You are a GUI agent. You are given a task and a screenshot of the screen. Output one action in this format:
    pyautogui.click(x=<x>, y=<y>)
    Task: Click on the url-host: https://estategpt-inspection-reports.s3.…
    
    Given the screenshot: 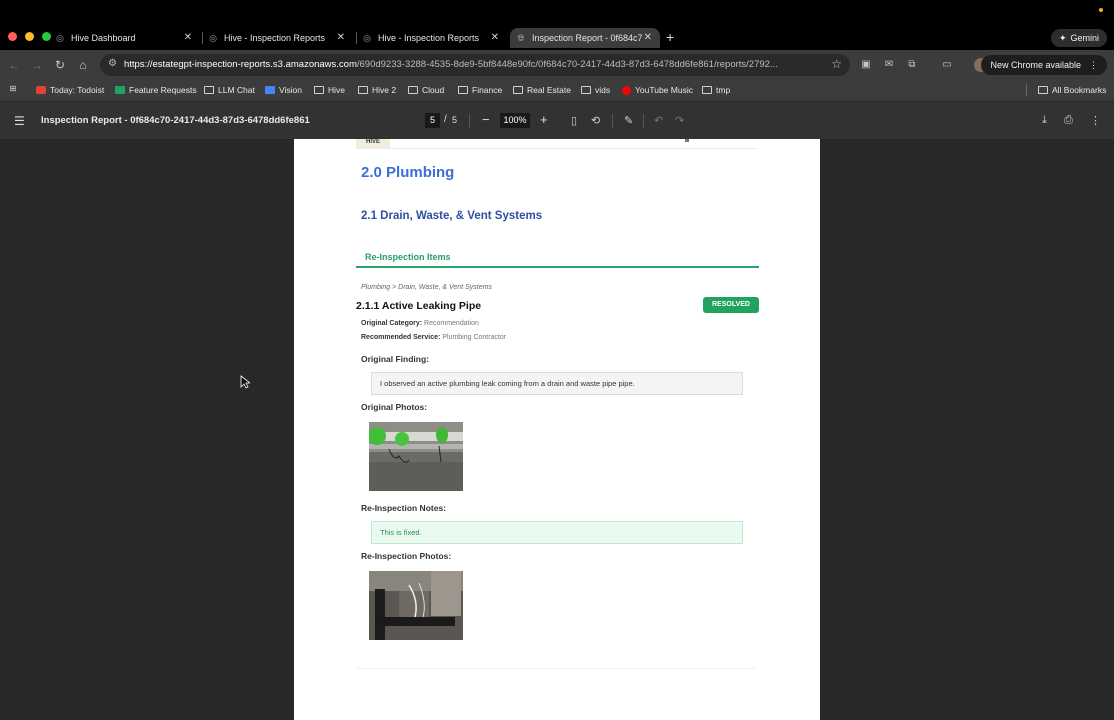 What is the action you would take?
    pyautogui.click(x=240, y=64)
    